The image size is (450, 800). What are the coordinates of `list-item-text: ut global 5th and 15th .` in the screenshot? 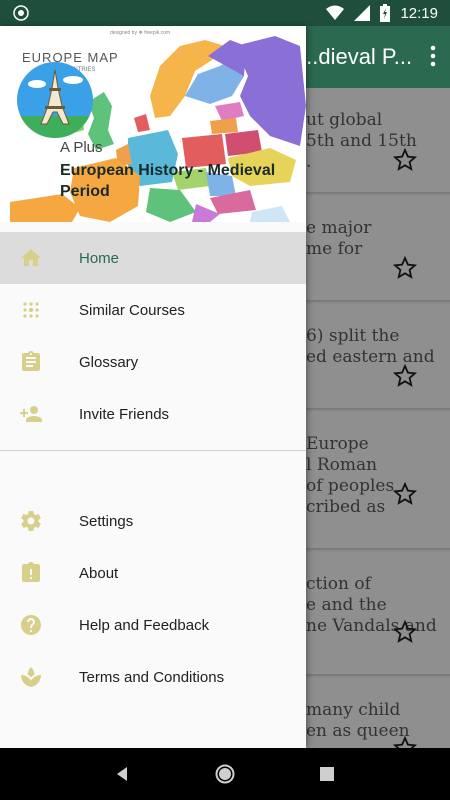 It's located at (361, 141).